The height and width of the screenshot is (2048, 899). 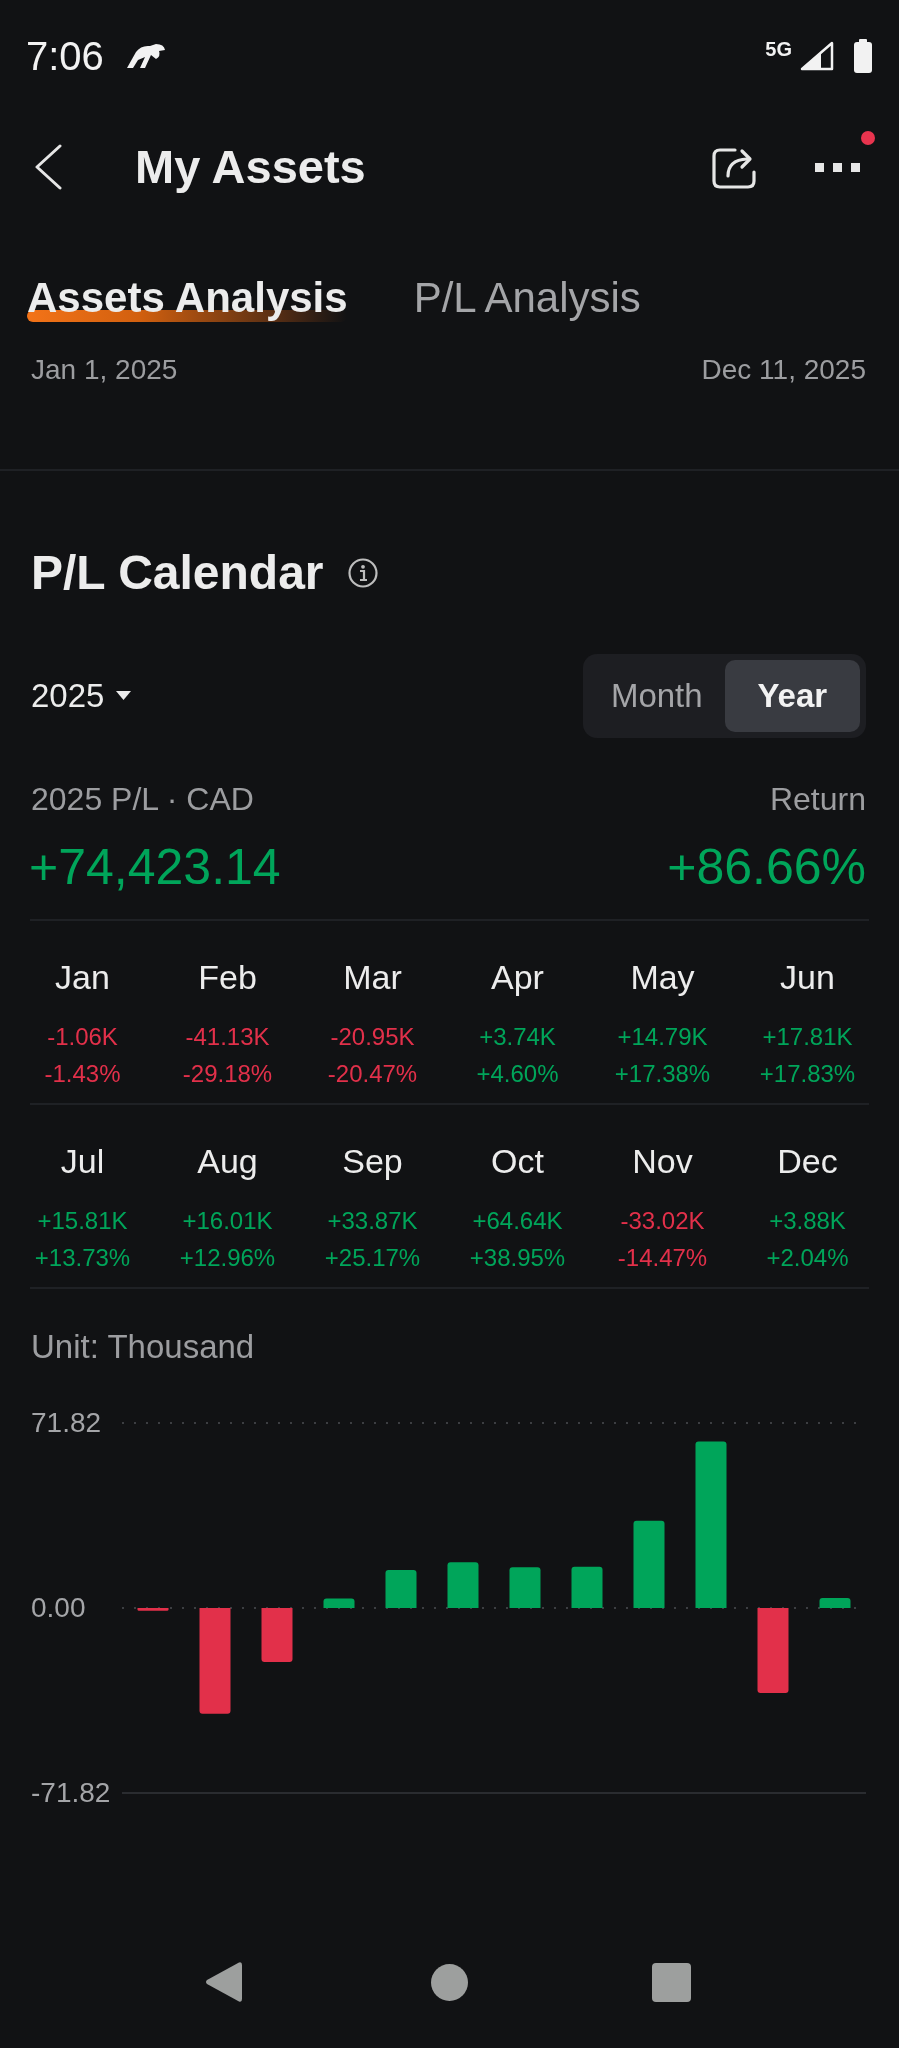 What do you see at coordinates (372, 977) in the screenshot?
I see `month-label: Mar` at bounding box center [372, 977].